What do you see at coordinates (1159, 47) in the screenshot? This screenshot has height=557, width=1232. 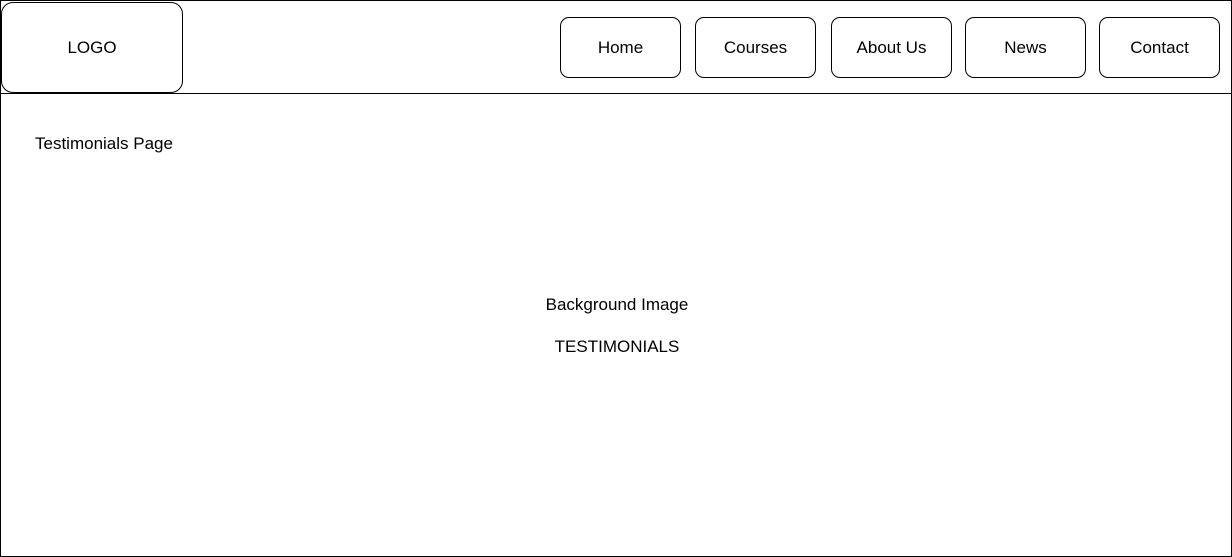 I see `nav-contact-button: Contact` at bounding box center [1159, 47].